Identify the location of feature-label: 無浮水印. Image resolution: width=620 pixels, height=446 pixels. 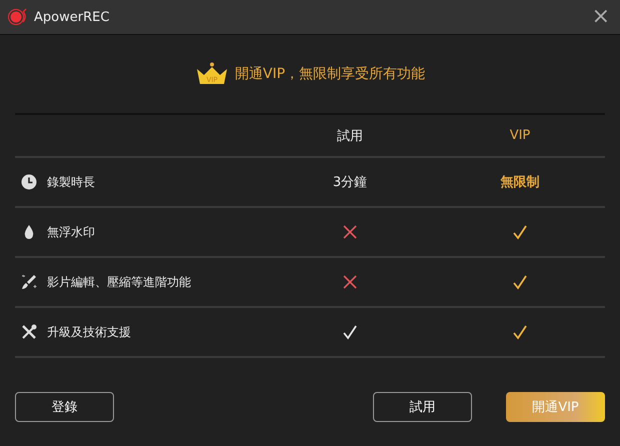
(71, 232).